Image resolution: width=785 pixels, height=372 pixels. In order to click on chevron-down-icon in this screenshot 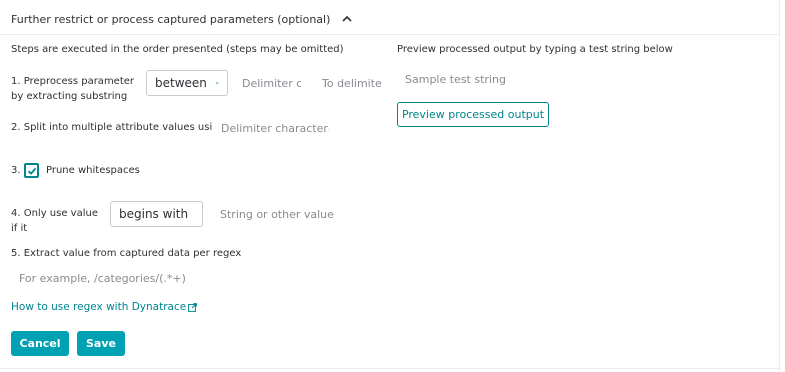, I will do `click(217, 83)`.